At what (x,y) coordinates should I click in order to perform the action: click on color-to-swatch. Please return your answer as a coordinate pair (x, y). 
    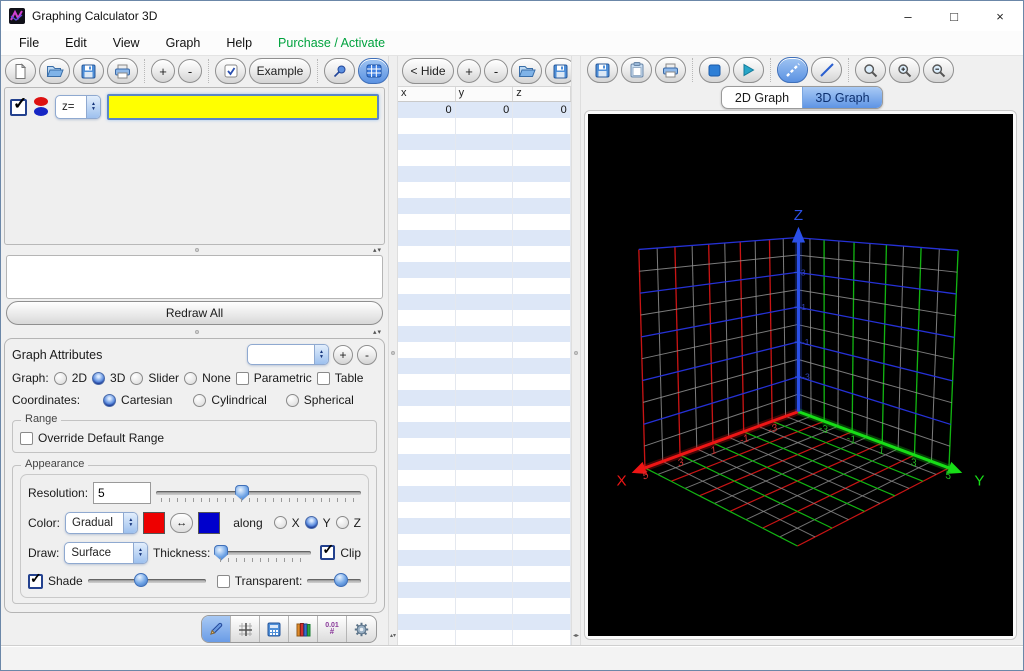
    Looking at the image, I should click on (209, 522).